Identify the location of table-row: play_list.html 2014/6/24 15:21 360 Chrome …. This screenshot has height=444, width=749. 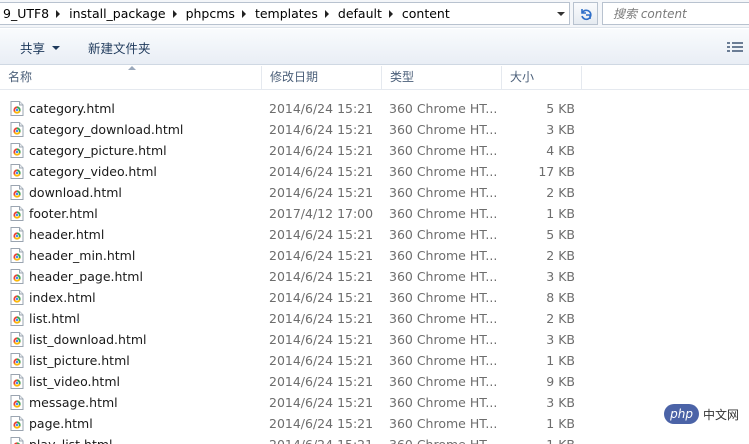
(374, 439).